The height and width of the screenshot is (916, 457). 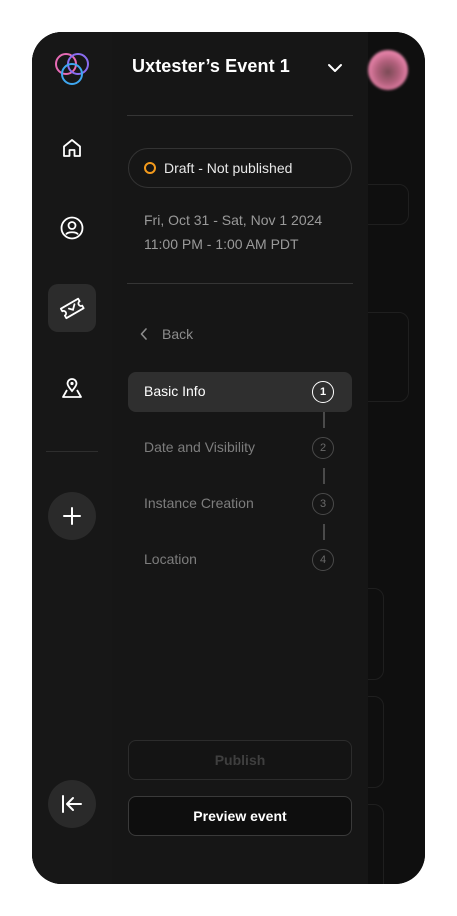 What do you see at coordinates (200, 447) in the screenshot?
I see `step-label: Date and Visibility` at bounding box center [200, 447].